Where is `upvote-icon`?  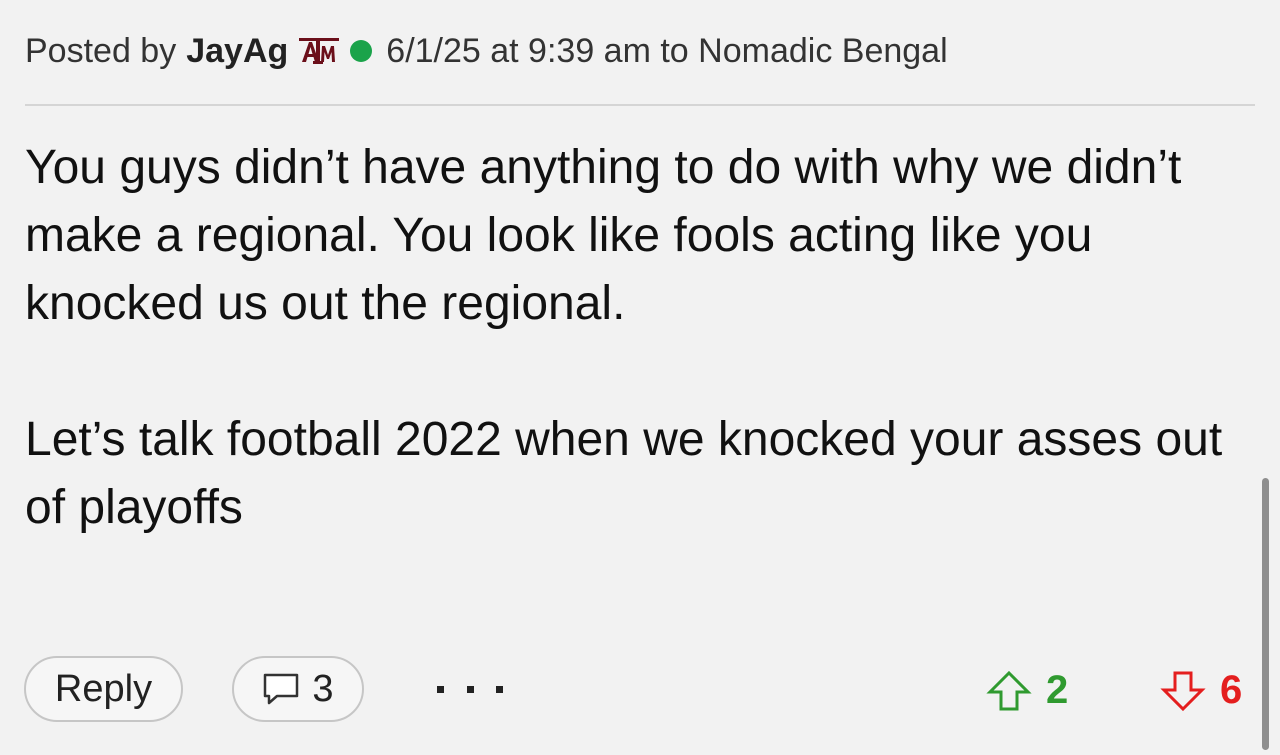
upvote-icon is located at coordinates (1009, 691).